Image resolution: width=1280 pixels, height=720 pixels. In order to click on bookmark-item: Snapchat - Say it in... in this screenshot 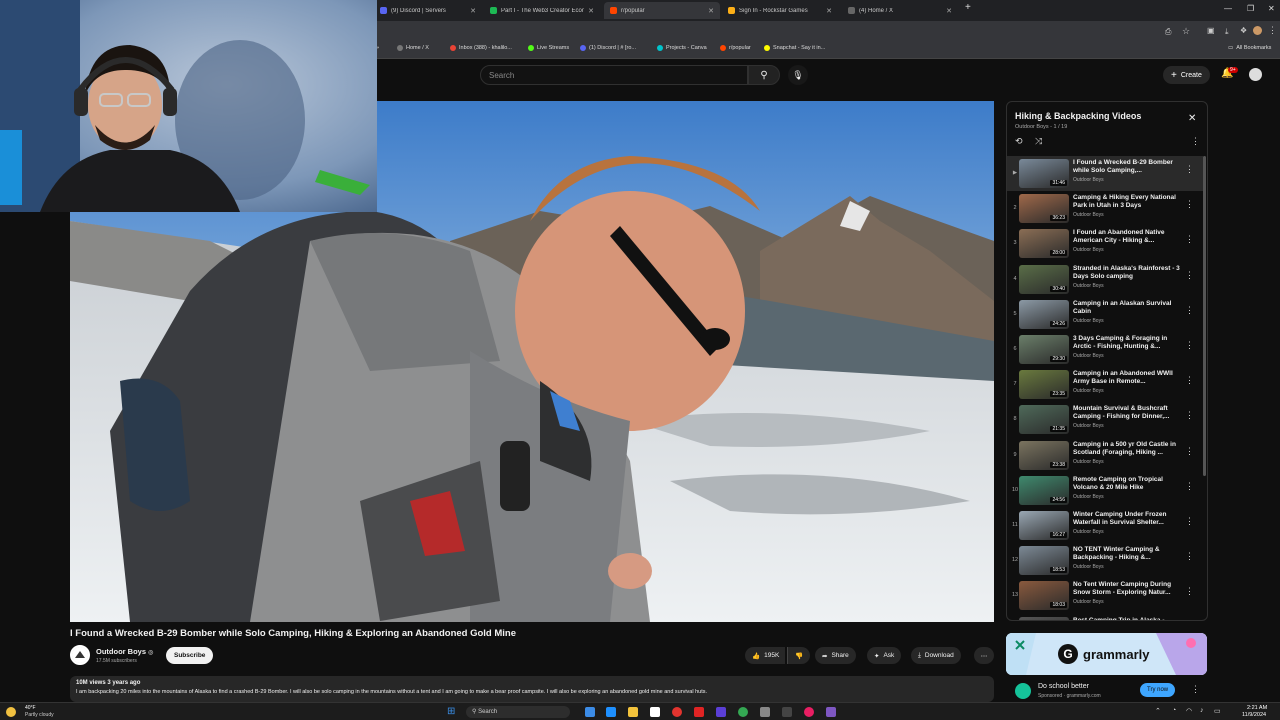, I will do `click(794, 48)`.